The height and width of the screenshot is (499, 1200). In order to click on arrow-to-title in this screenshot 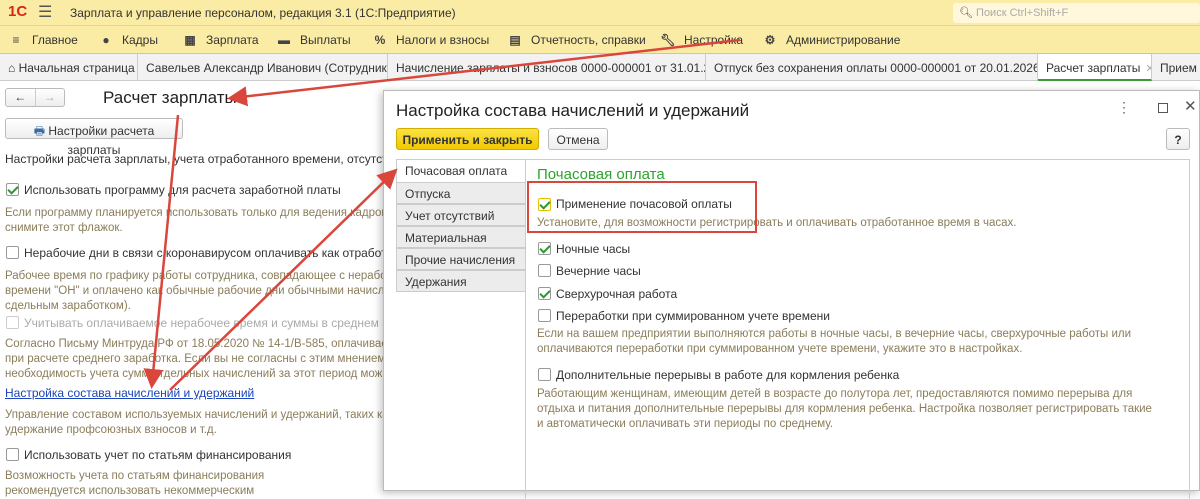, I will do `click(484, 72)`.